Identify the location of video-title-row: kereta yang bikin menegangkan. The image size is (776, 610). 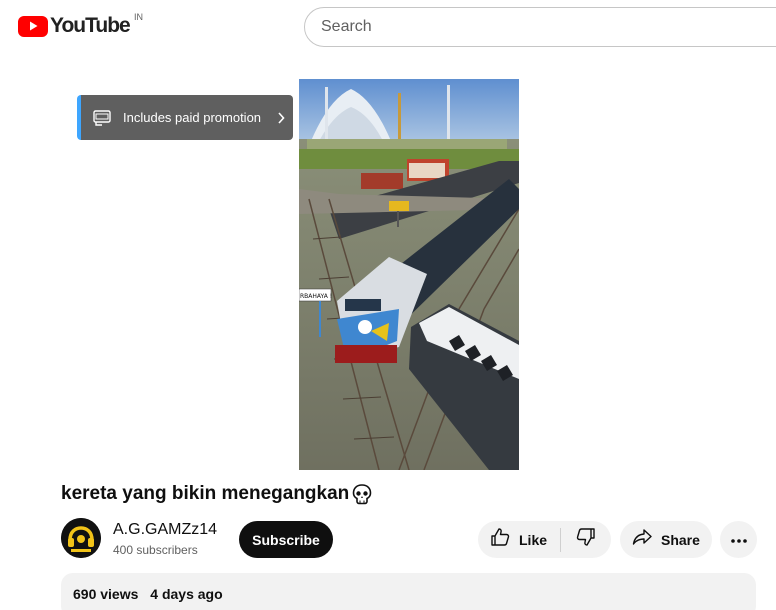
(217, 494).